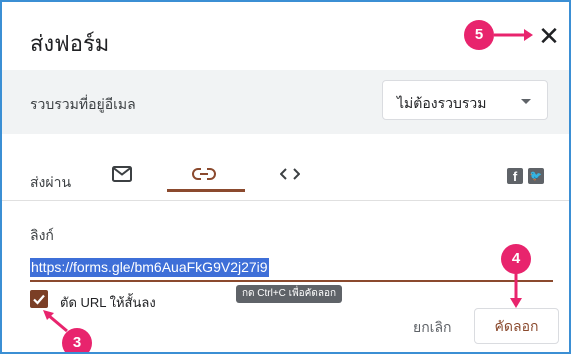  Describe the element at coordinates (42, 235) in the screenshot. I see `link-heading: ลิงก์` at that location.